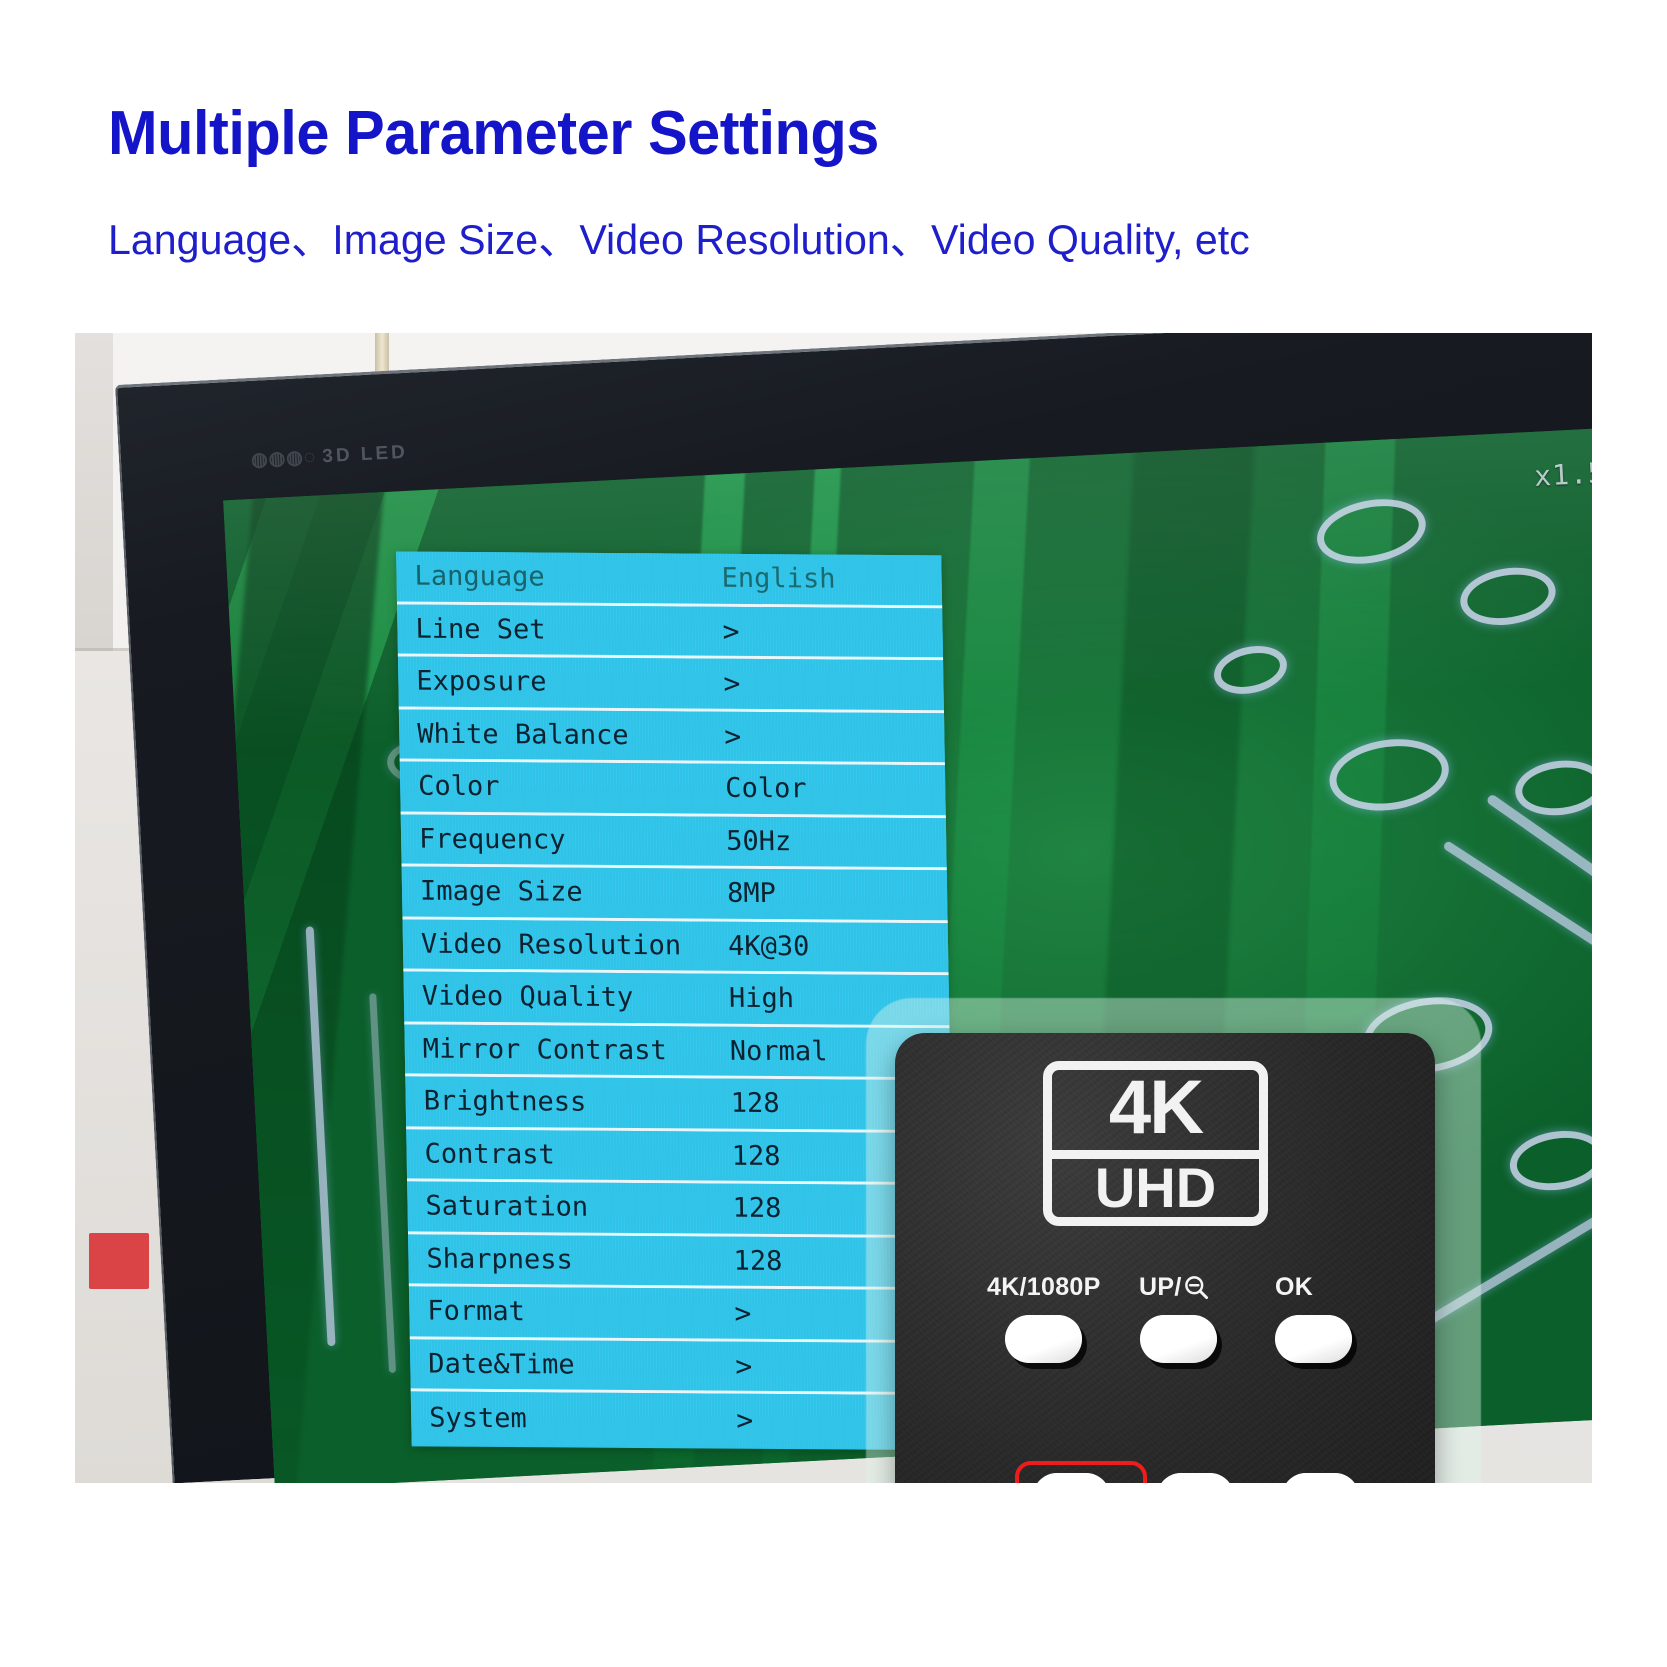 The width and height of the screenshot is (1667, 1667). What do you see at coordinates (551, 945) in the screenshot?
I see `osd-label: Video Resolution` at bounding box center [551, 945].